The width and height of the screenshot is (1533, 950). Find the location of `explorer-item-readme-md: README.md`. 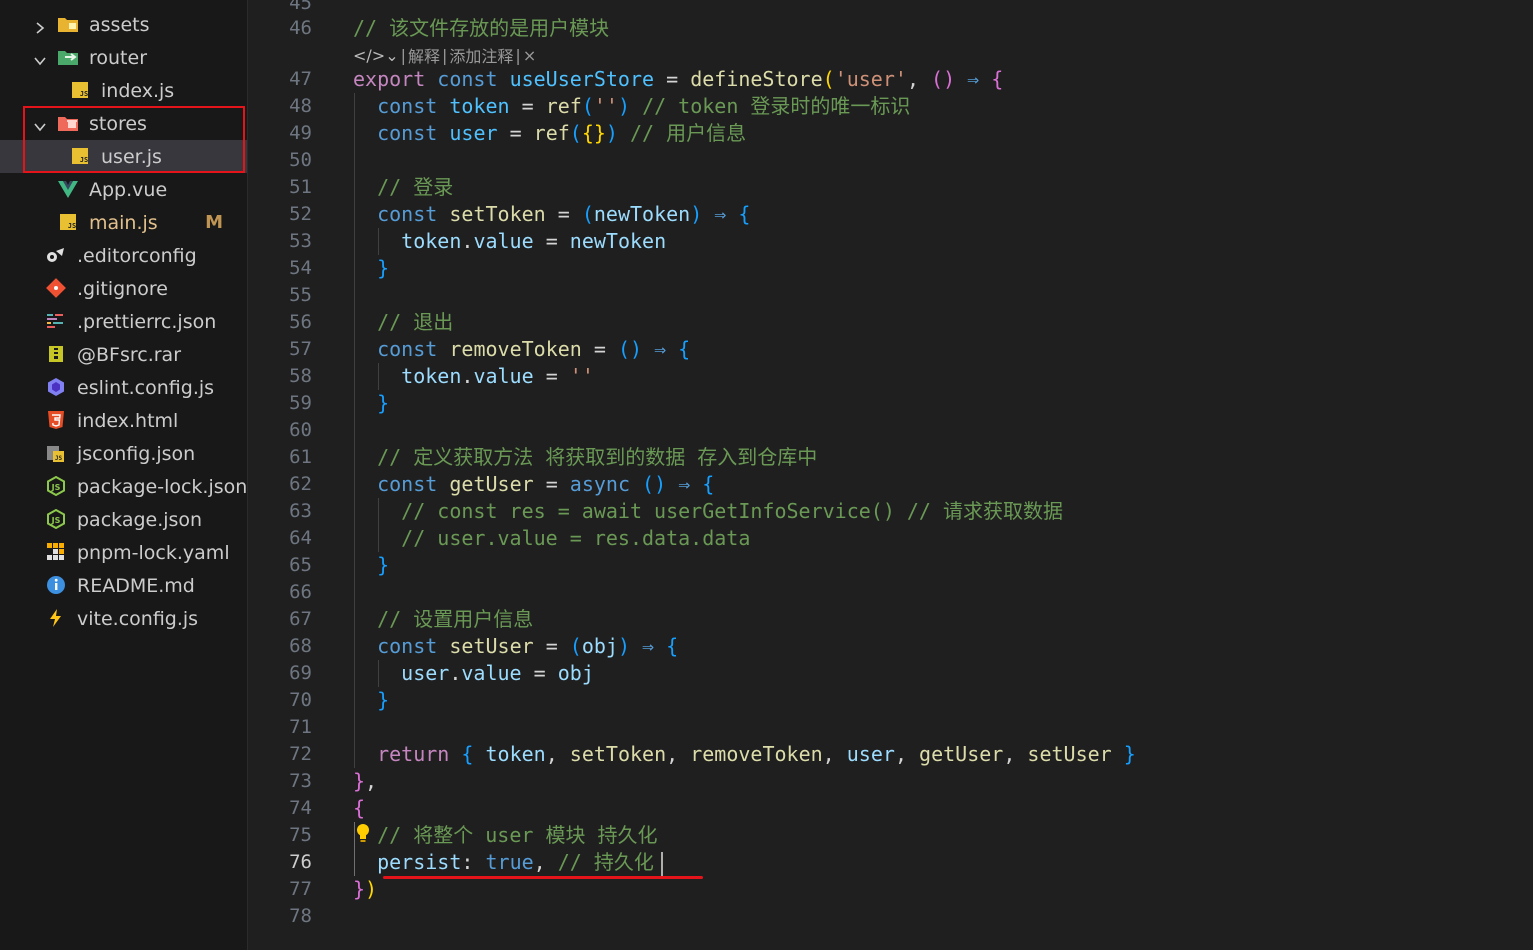

explorer-item-readme-md: README.md is located at coordinates (123, 585).